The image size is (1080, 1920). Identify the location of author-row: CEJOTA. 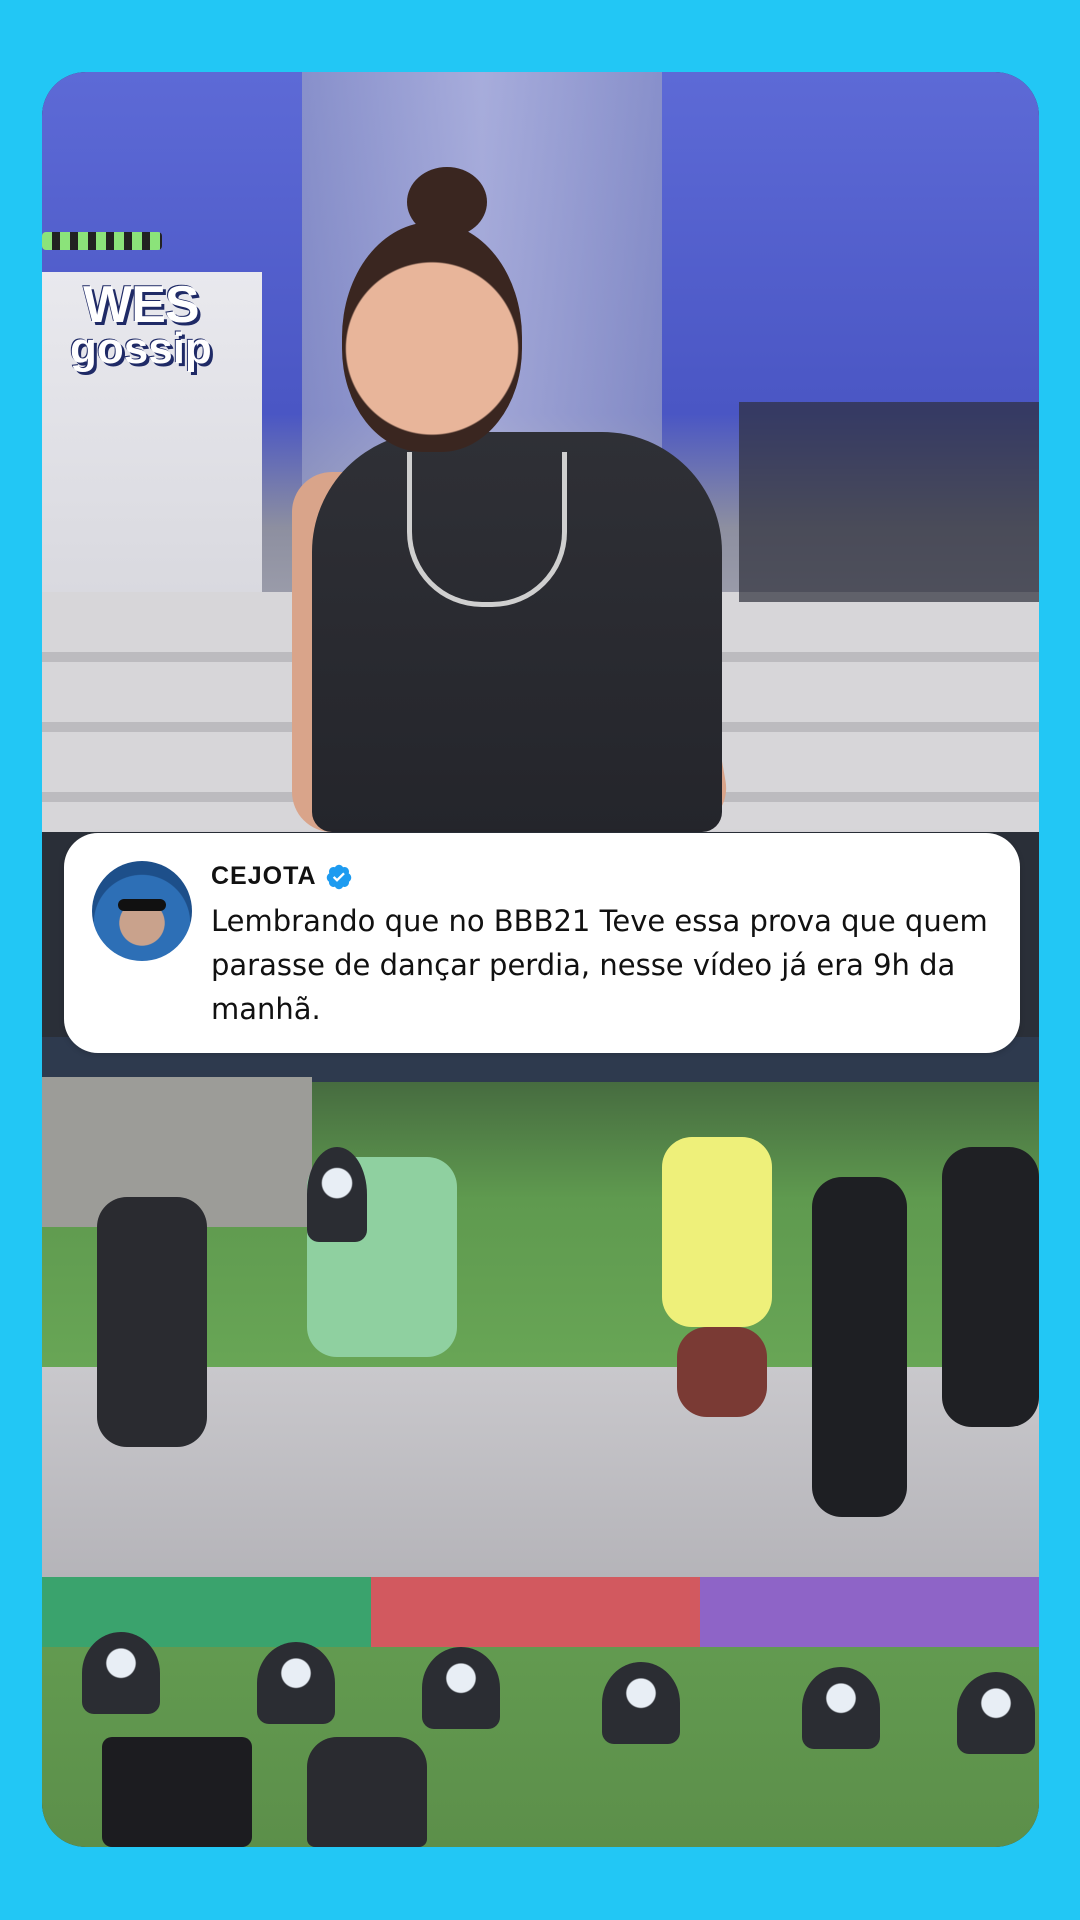
(282, 876).